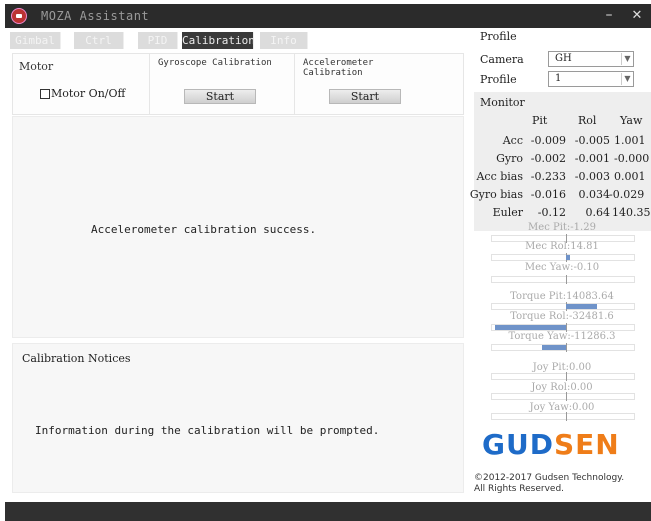 This screenshot has height=521, width=651. I want to click on monitor-value-rol: -0.001, so click(592, 158).